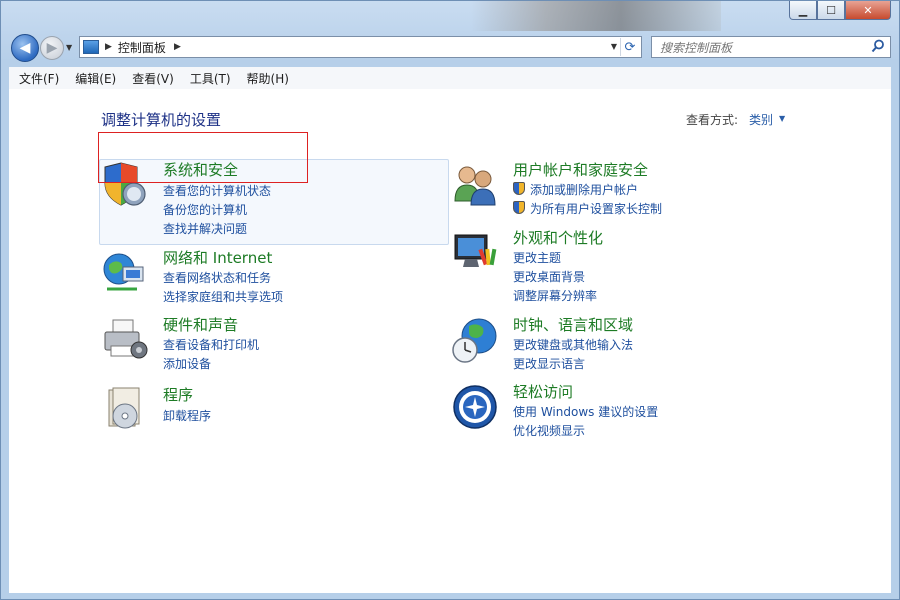 The image size is (900, 600). I want to click on printer-hardware-icon, so click(126, 339).